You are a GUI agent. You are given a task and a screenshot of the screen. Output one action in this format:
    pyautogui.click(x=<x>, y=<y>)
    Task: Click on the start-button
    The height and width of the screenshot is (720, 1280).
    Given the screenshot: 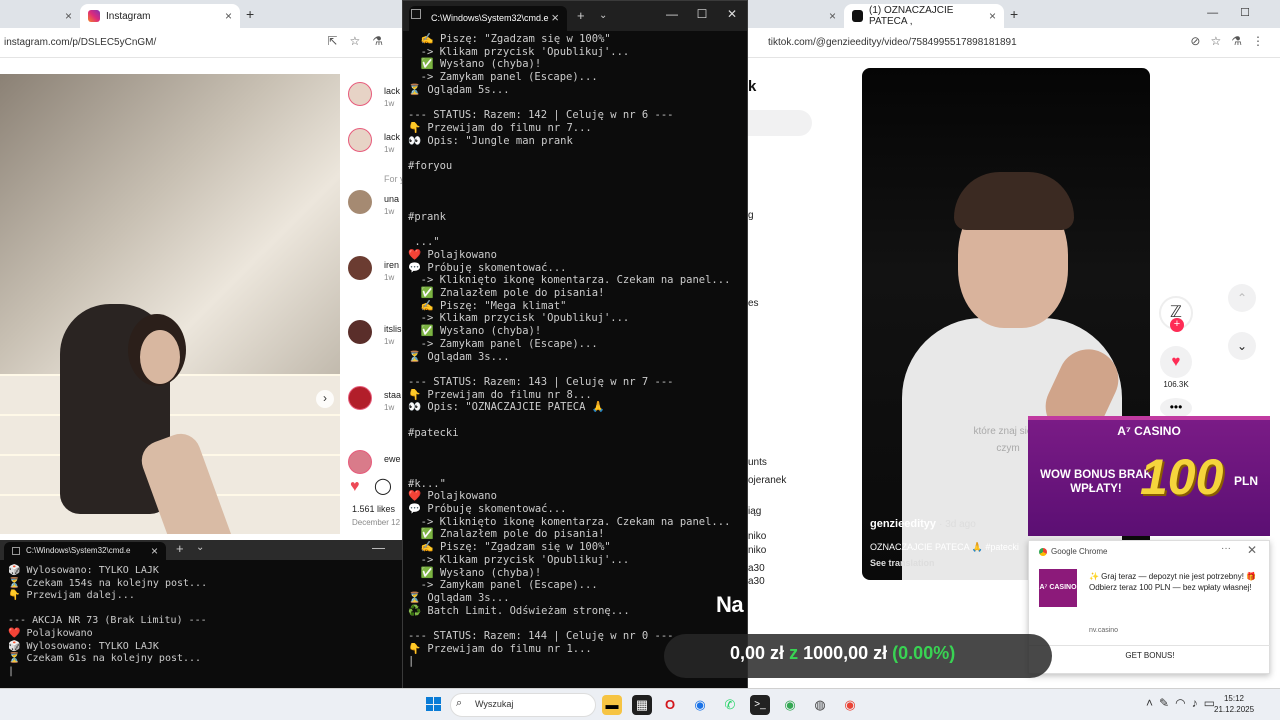 What is the action you would take?
    pyautogui.click(x=433, y=704)
    